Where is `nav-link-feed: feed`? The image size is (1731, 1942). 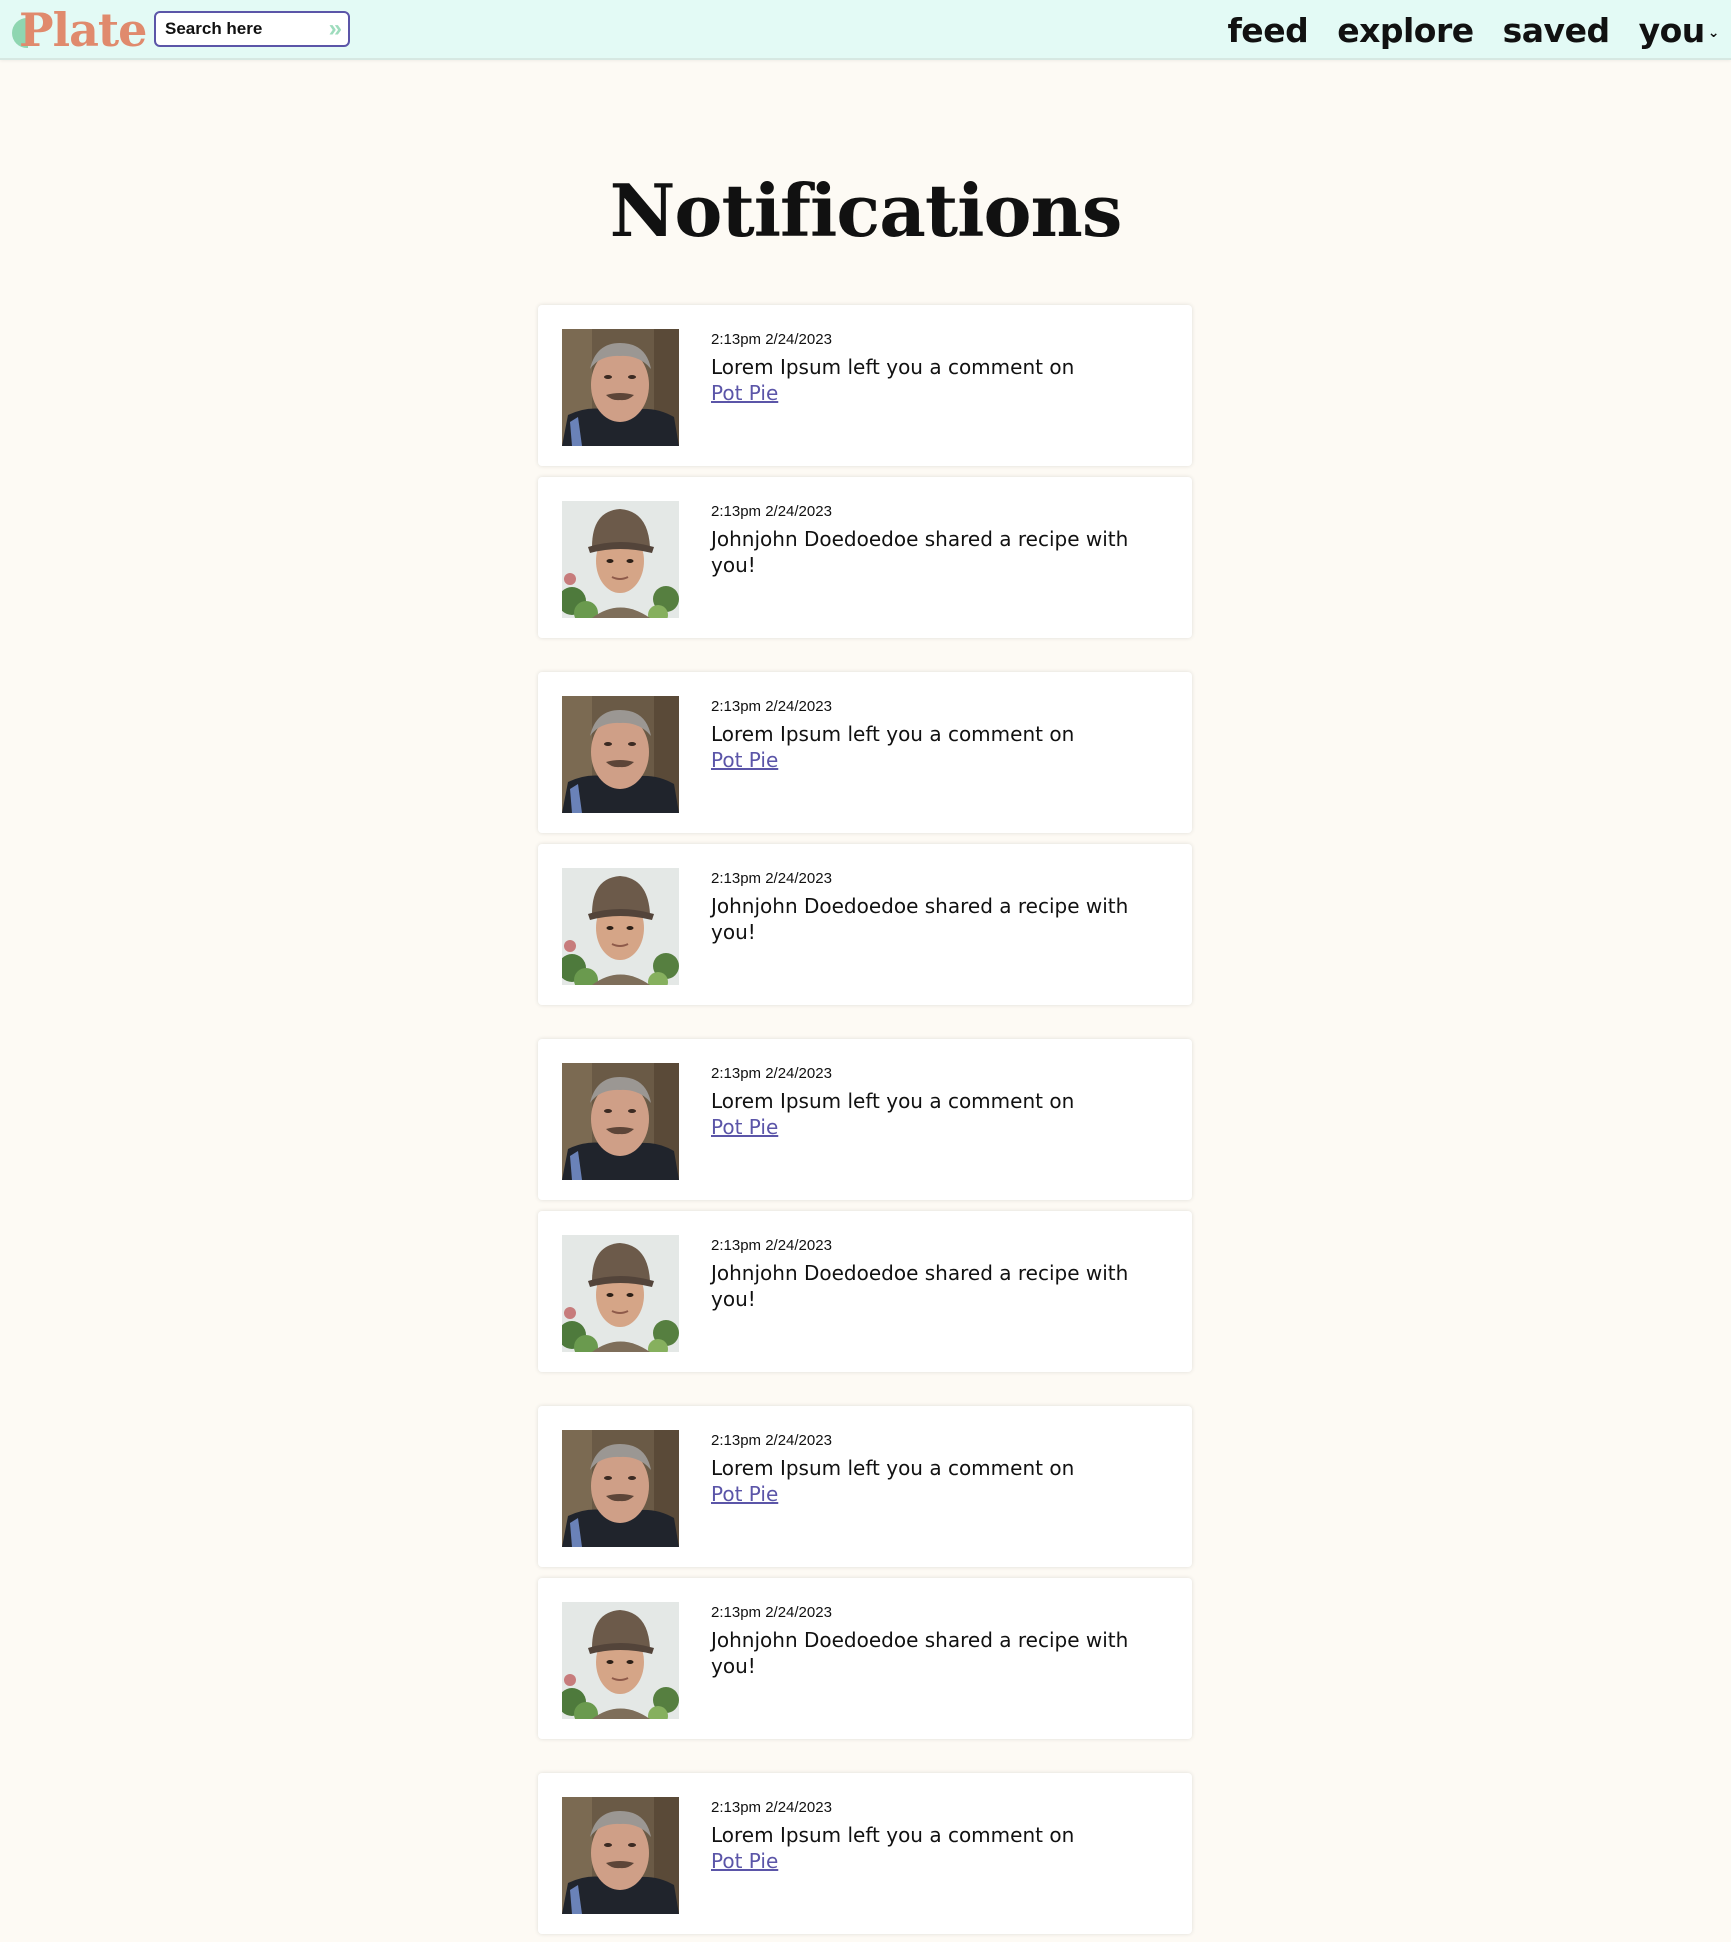 nav-link-feed: feed is located at coordinates (1267, 30).